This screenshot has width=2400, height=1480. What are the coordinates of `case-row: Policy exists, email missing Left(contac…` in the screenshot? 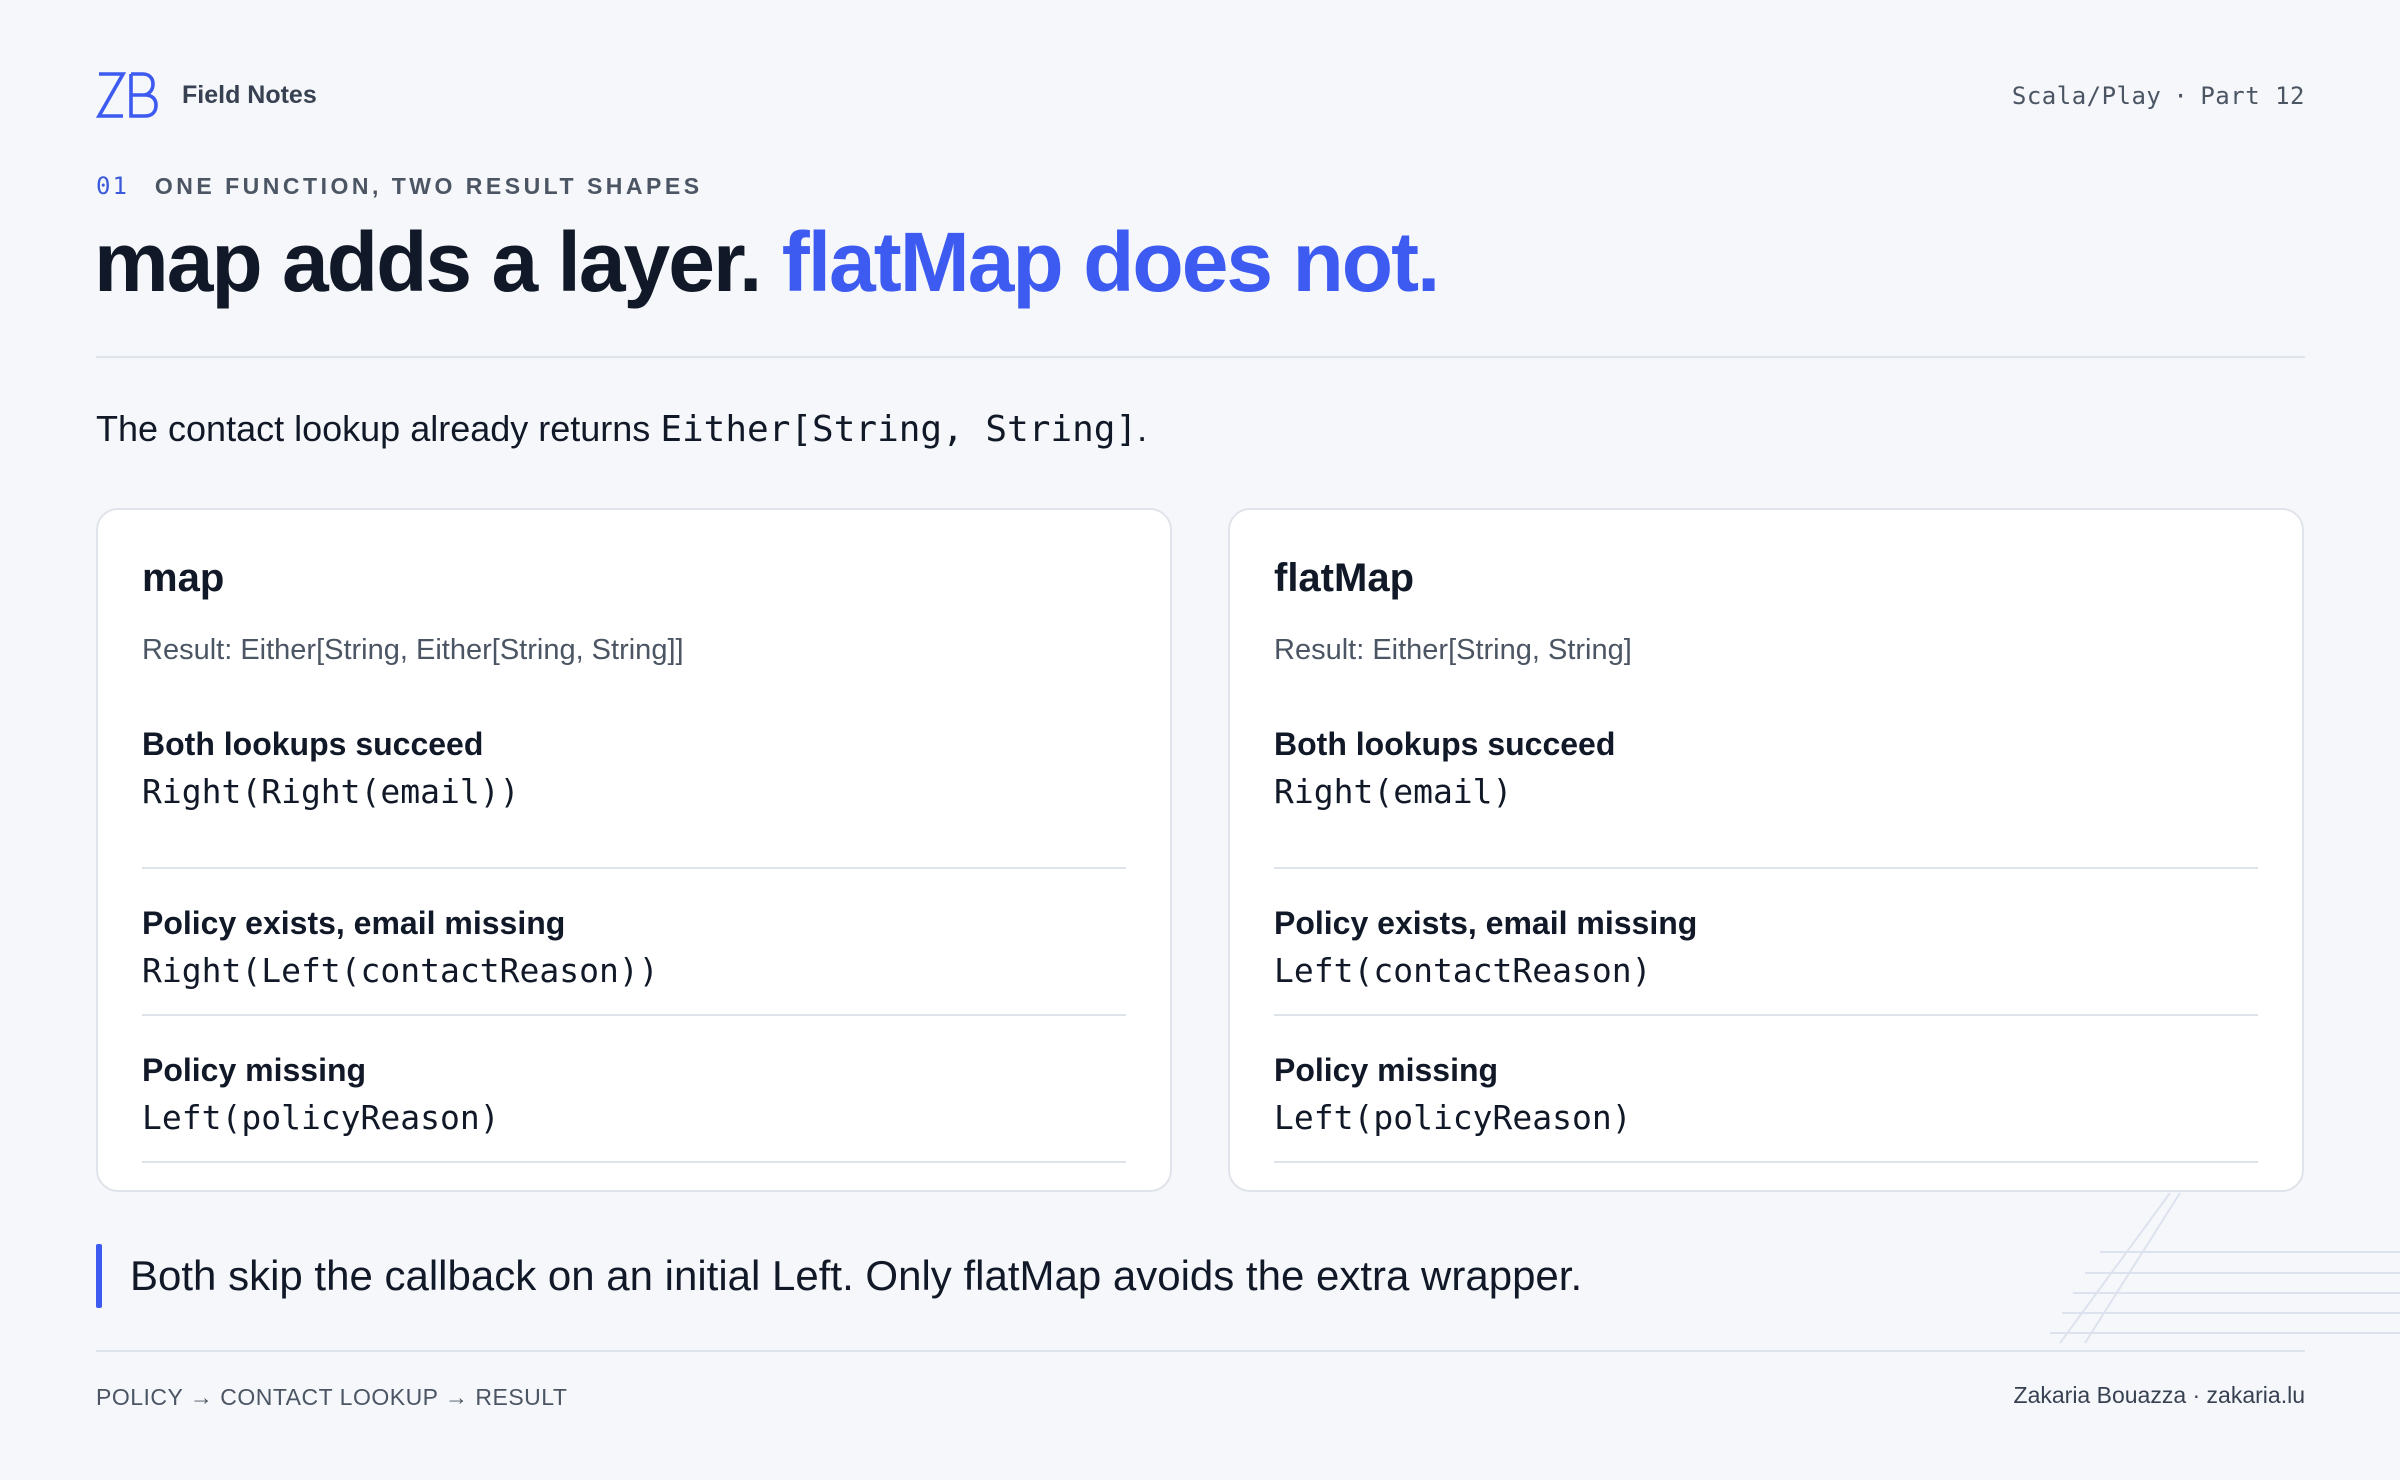 It's located at (1766, 942).